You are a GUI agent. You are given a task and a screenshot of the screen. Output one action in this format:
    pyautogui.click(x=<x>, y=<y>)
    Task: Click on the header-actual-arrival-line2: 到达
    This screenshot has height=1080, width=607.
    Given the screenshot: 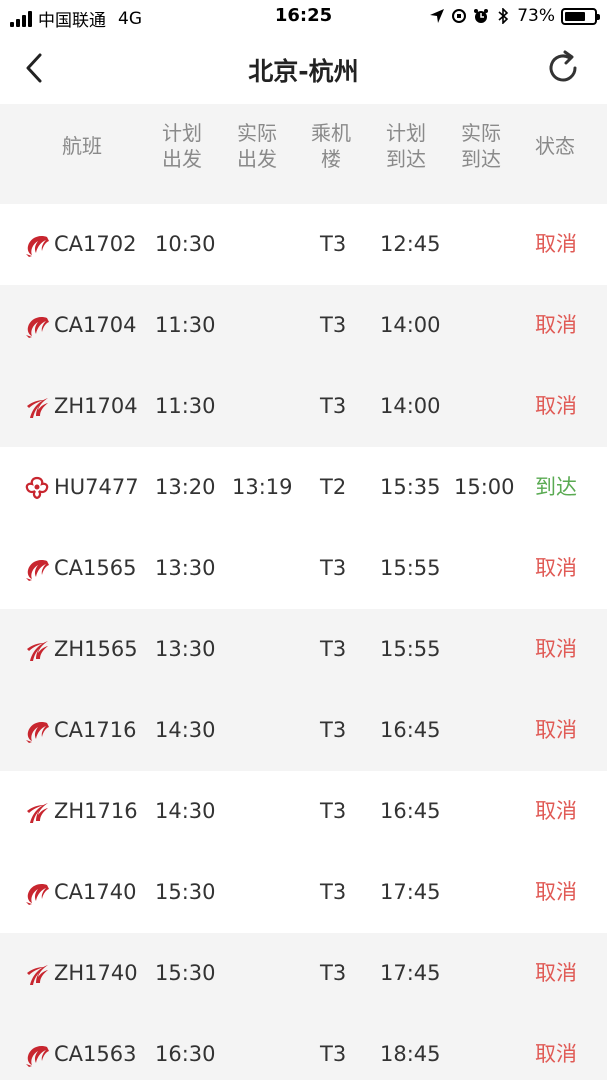 What is the action you would take?
    pyautogui.click(x=481, y=159)
    